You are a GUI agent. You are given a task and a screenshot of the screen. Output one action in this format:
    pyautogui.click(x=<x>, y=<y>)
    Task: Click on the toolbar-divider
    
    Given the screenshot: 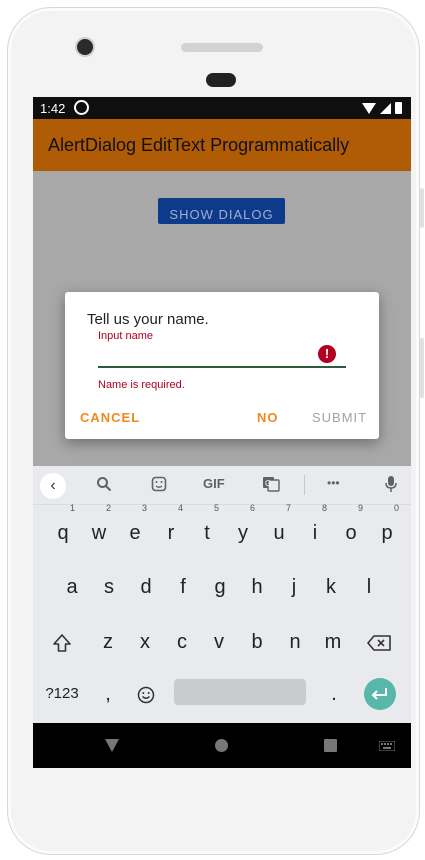 What is the action you would take?
    pyautogui.click(x=304, y=485)
    